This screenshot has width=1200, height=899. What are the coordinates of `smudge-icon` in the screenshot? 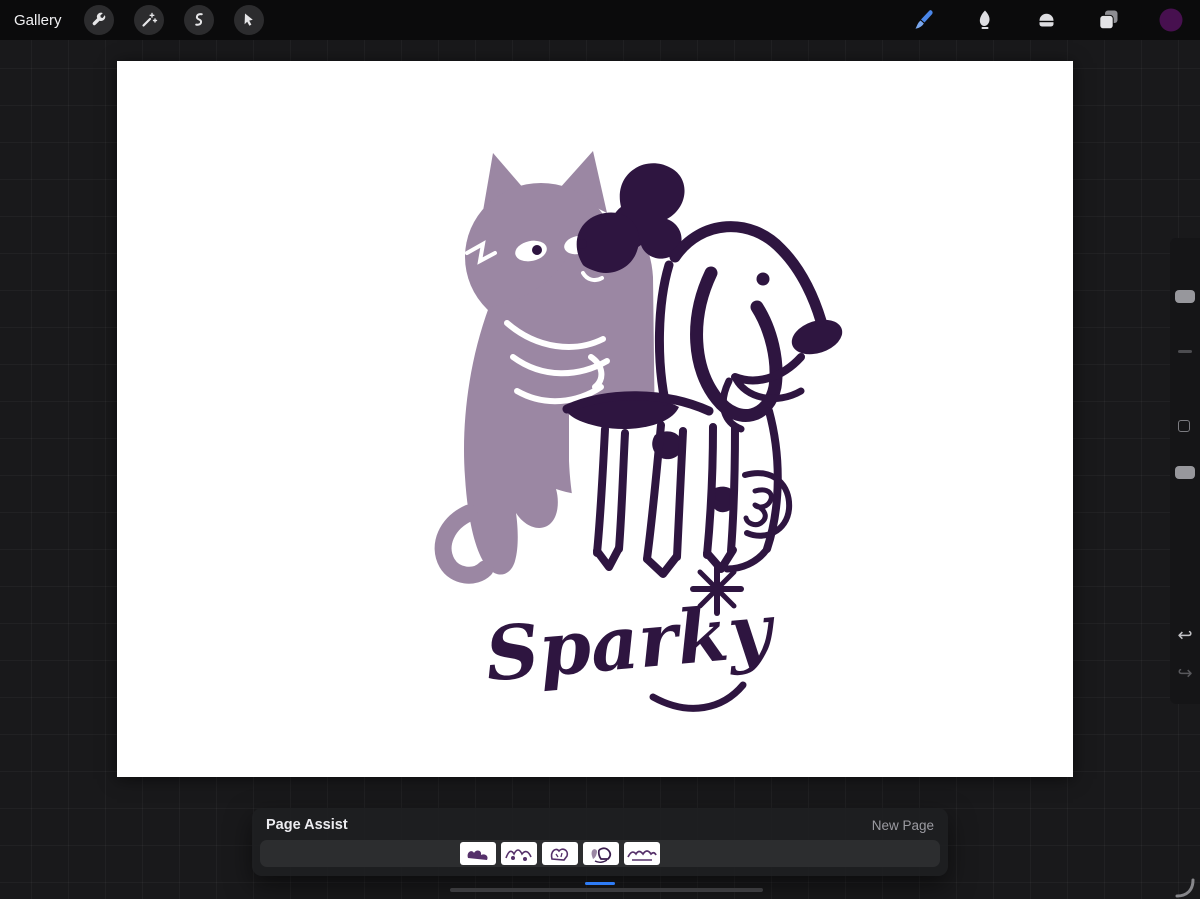 It's located at (984, 19).